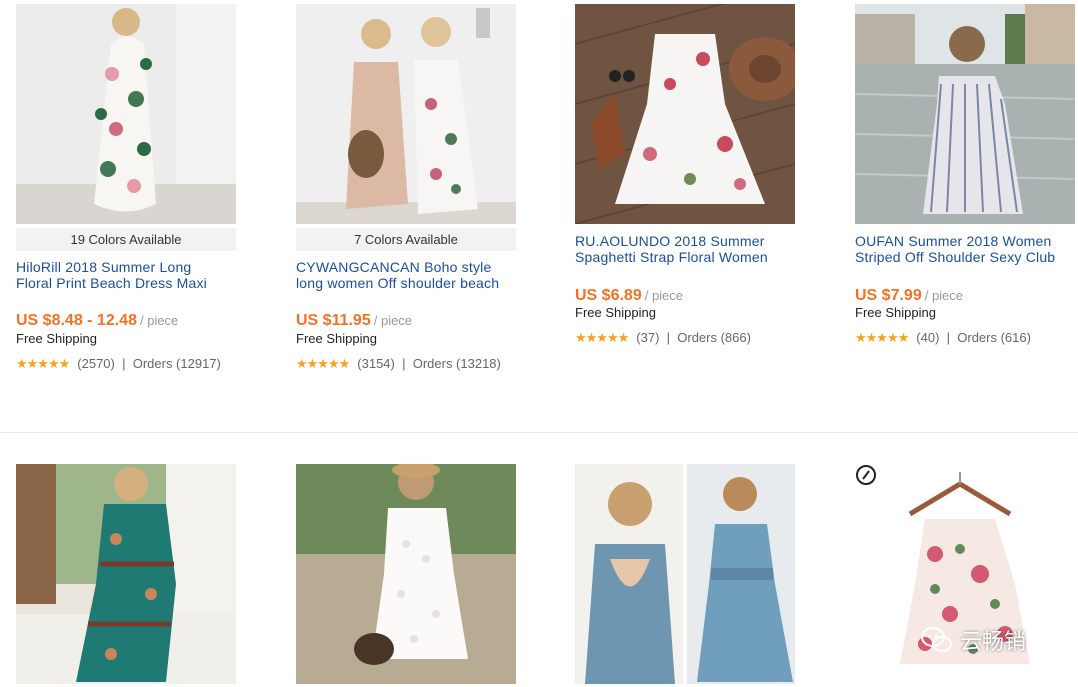  Describe the element at coordinates (394, 267) in the screenshot. I see `product-title-line: CYWANGCANCAN Boho style` at that location.